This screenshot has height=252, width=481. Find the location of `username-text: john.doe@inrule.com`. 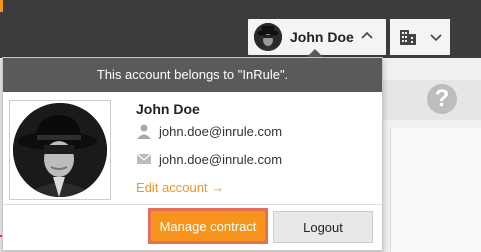

username-text: john.doe@inrule.com is located at coordinates (221, 131).